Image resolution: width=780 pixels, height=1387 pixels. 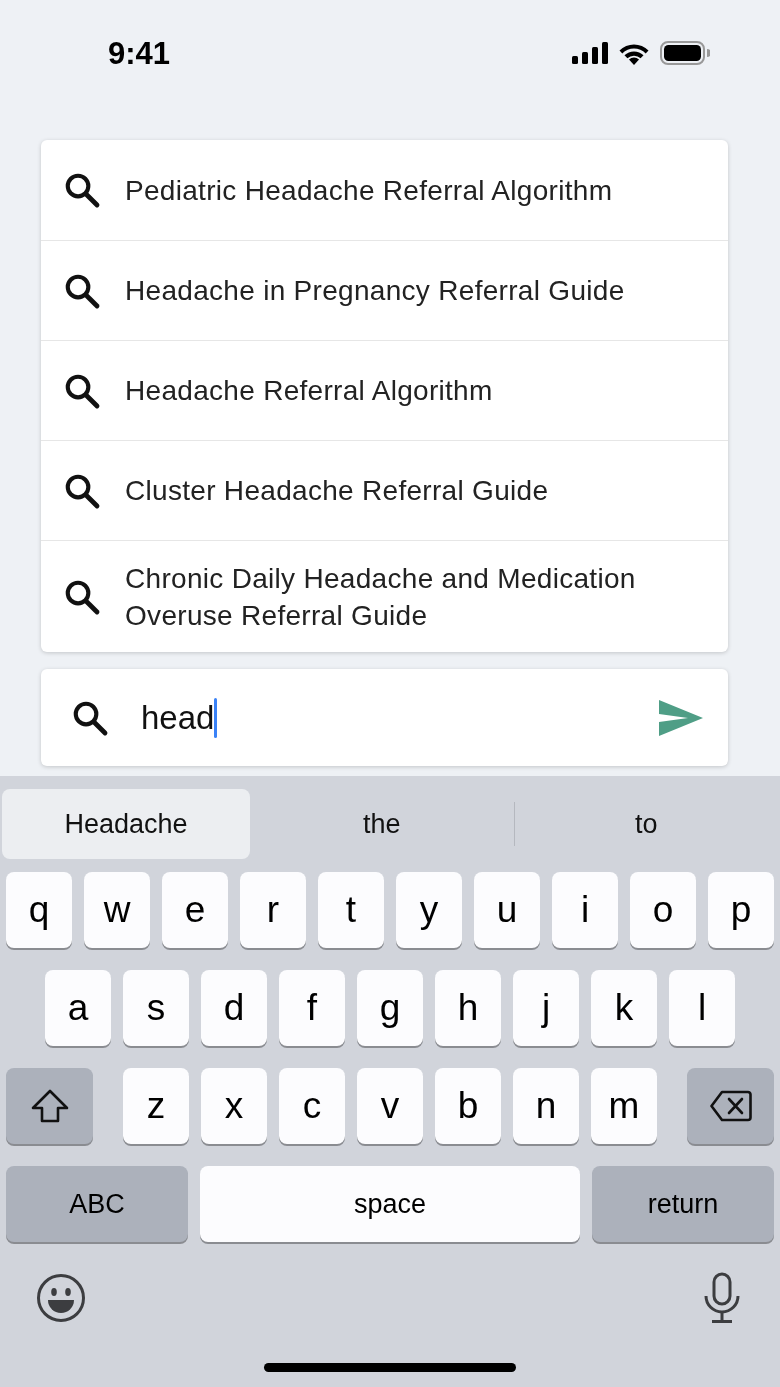 What do you see at coordinates (685, 53) in the screenshot?
I see `battery-icon` at bounding box center [685, 53].